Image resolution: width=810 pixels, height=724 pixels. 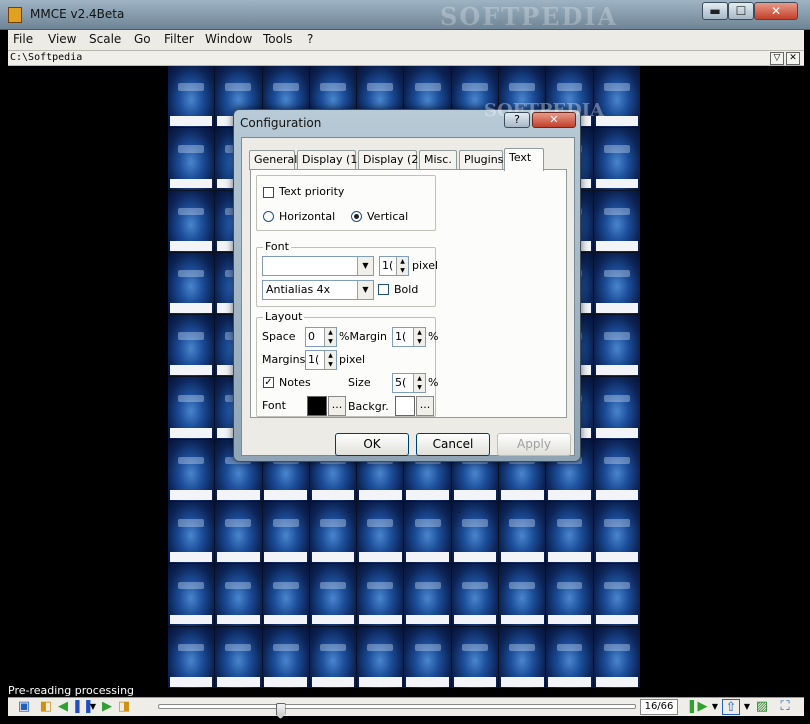 I want to click on apply-button: Apply, so click(x=534, y=444).